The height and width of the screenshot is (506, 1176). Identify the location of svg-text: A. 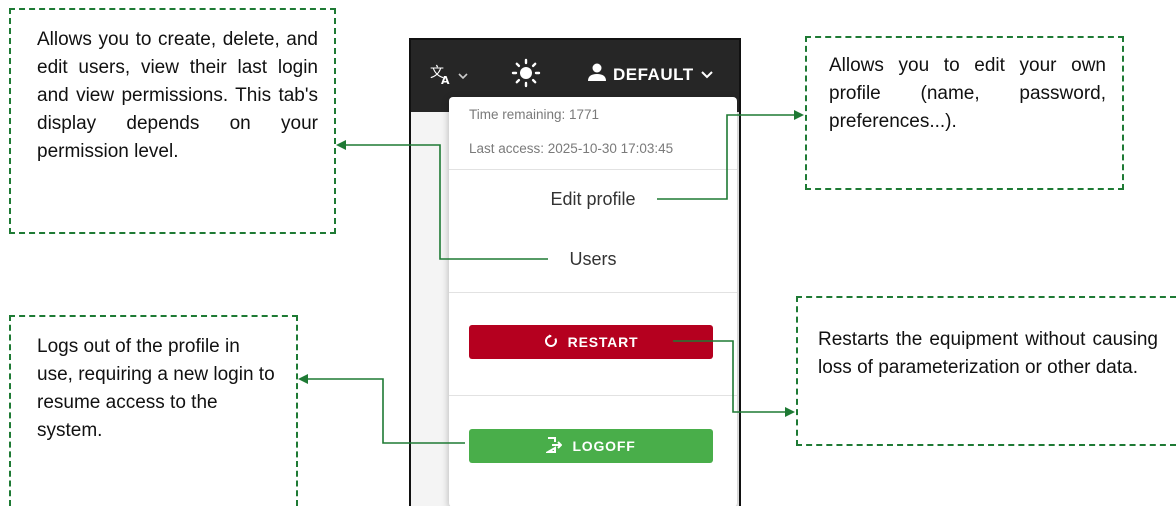
(445, 80).